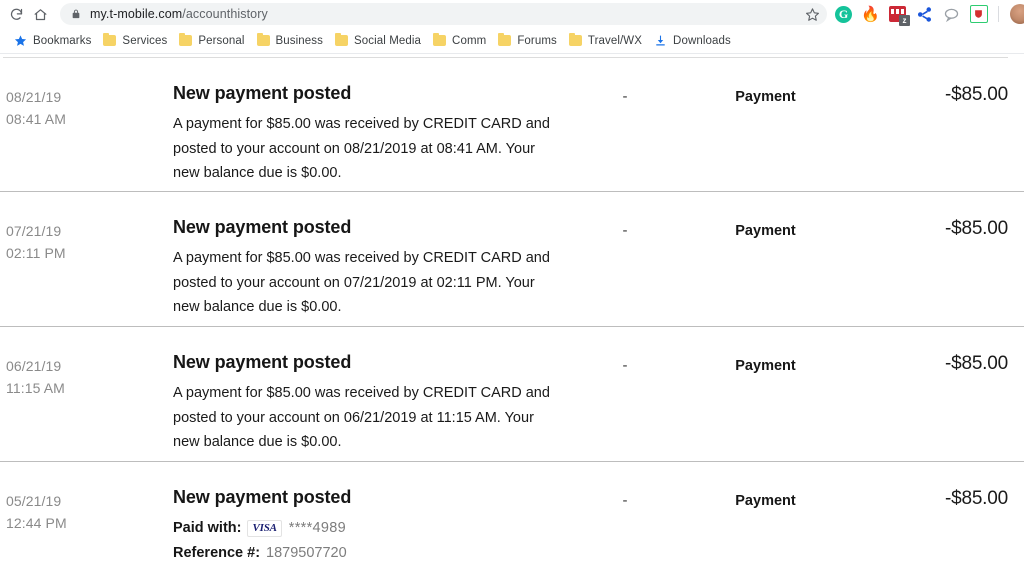  I want to click on bookmark-item-personal: Personal, so click(211, 41).